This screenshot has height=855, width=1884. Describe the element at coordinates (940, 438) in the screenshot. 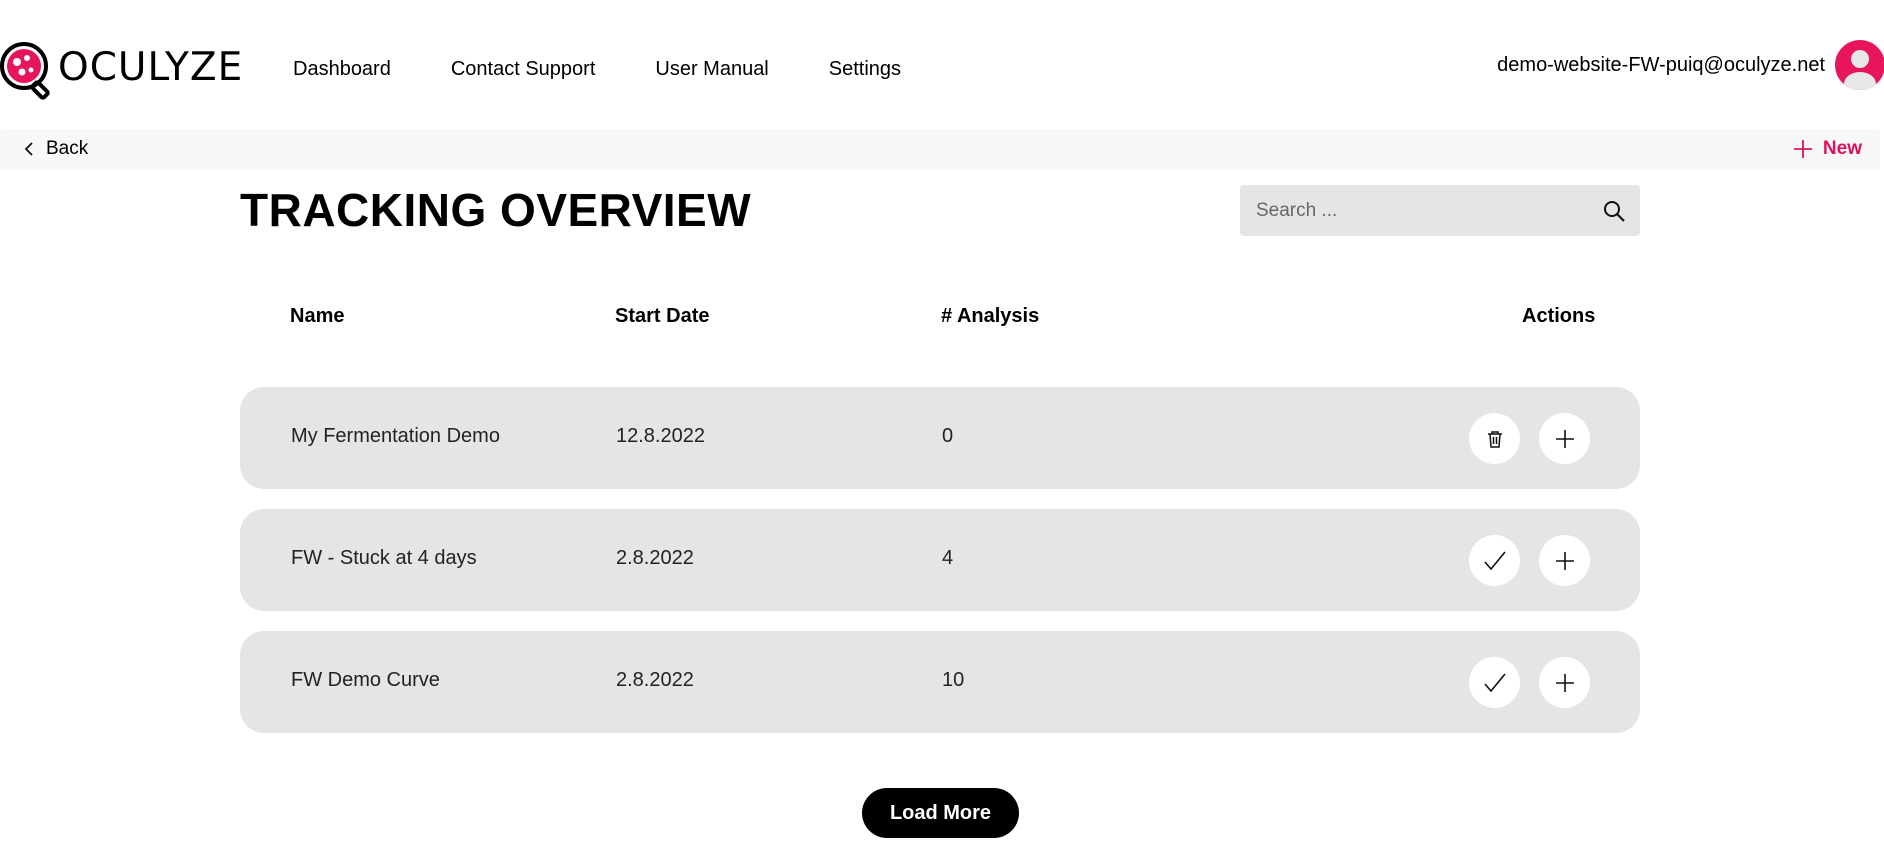

I see `table-row: My Fermentation Demo 12.8.2022 0` at that location.